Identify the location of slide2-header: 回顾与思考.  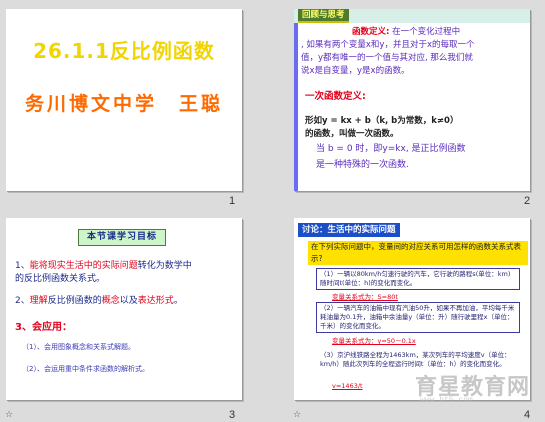
(323, 16).